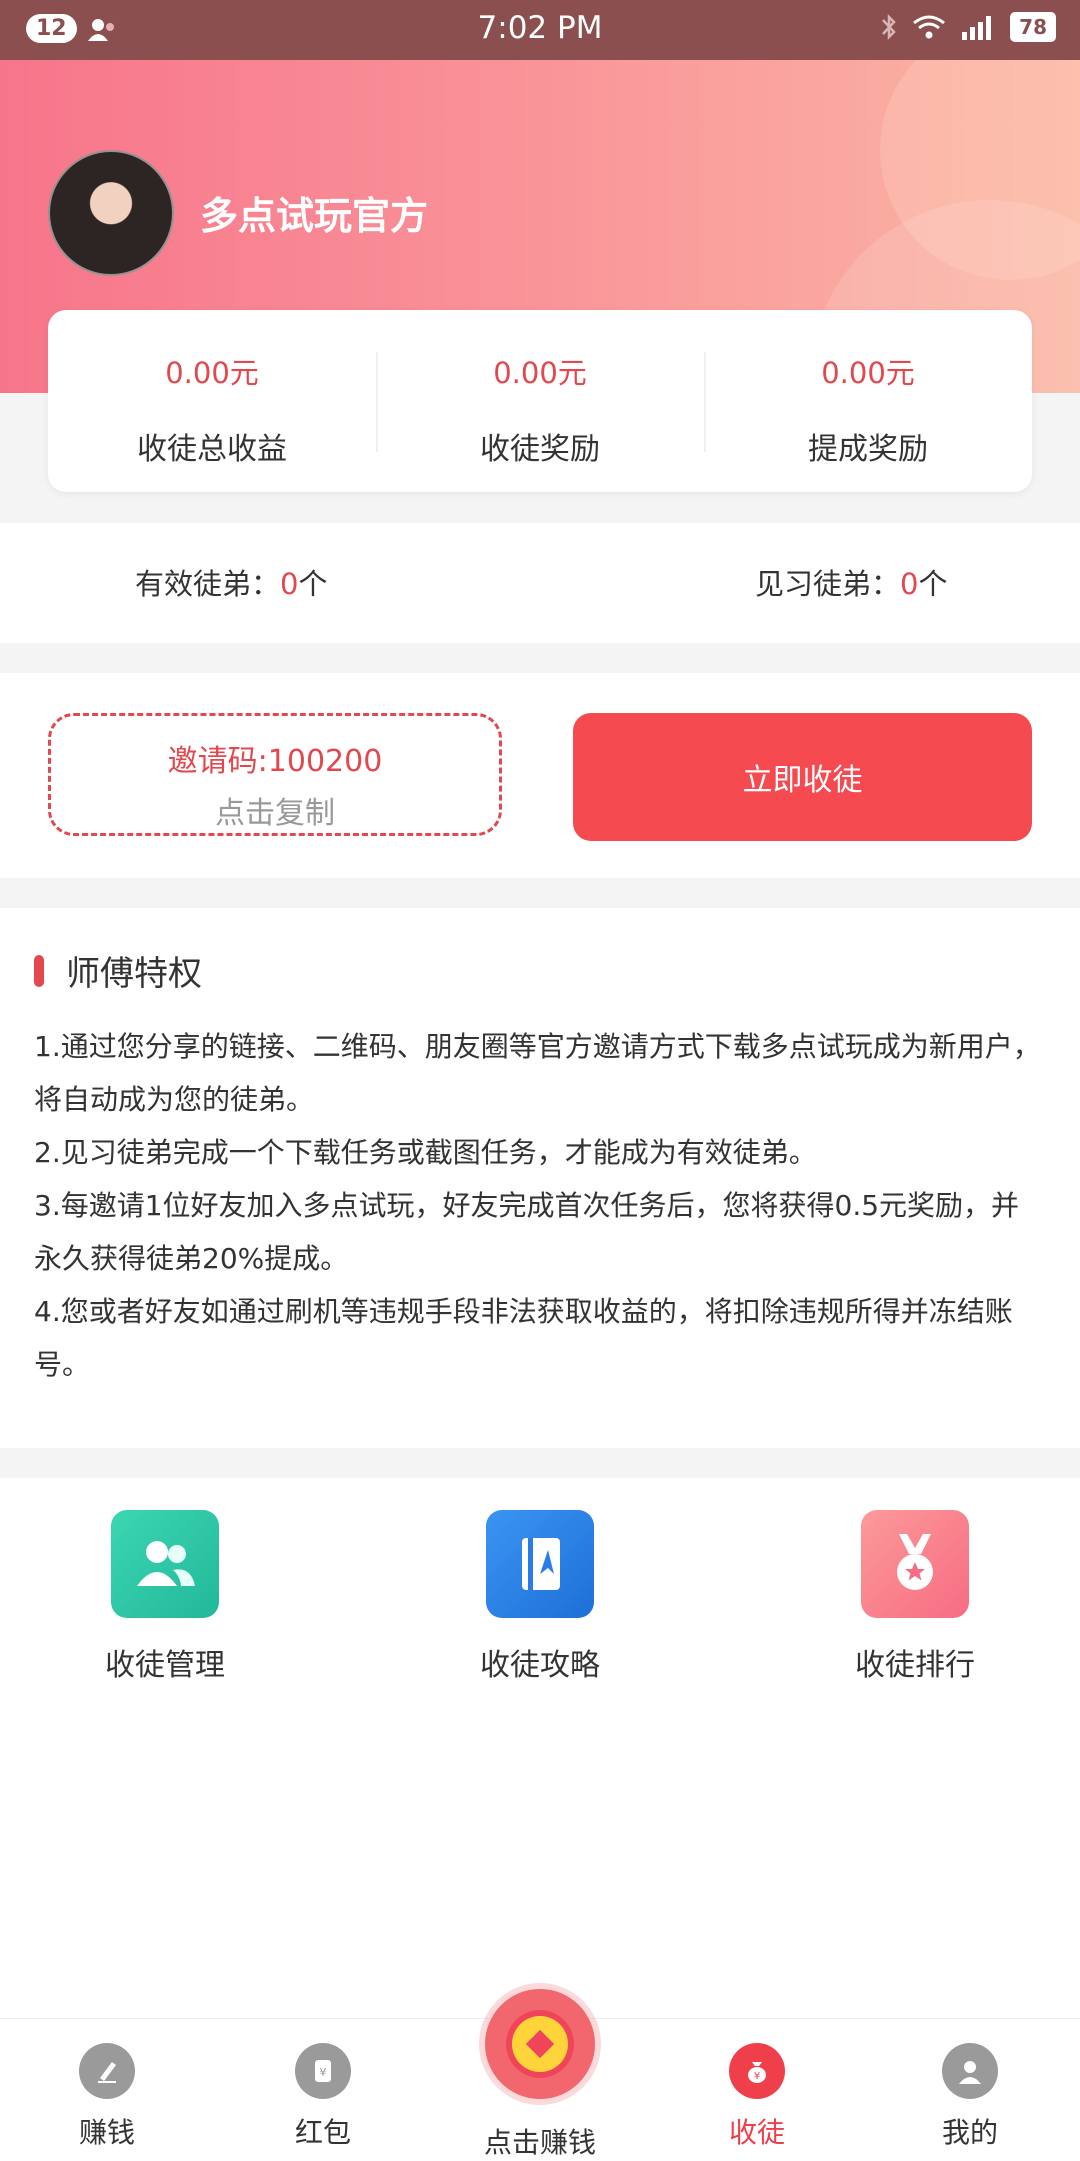 This screenshot has width=1080, height=2161. Describe the element at coordinates (540, 775) in the screenshot. I see `invite-section: 邀请码:100200 点击复制 立即收徒` at that location.